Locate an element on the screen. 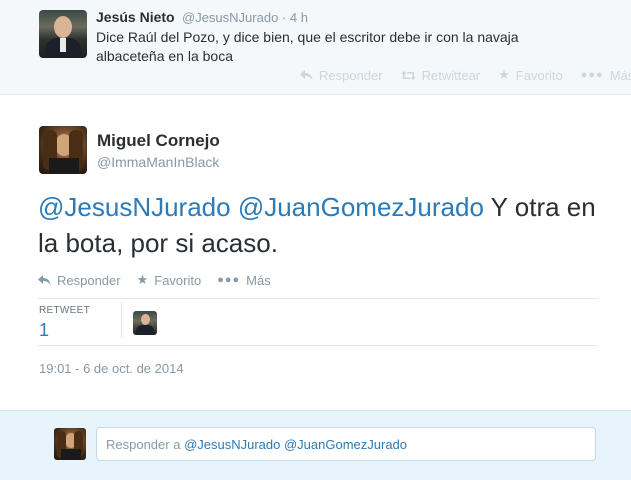 The image size is (631, 480). author-handle: @JesusNJurado · 4 h is located at coordinates (245, 17).